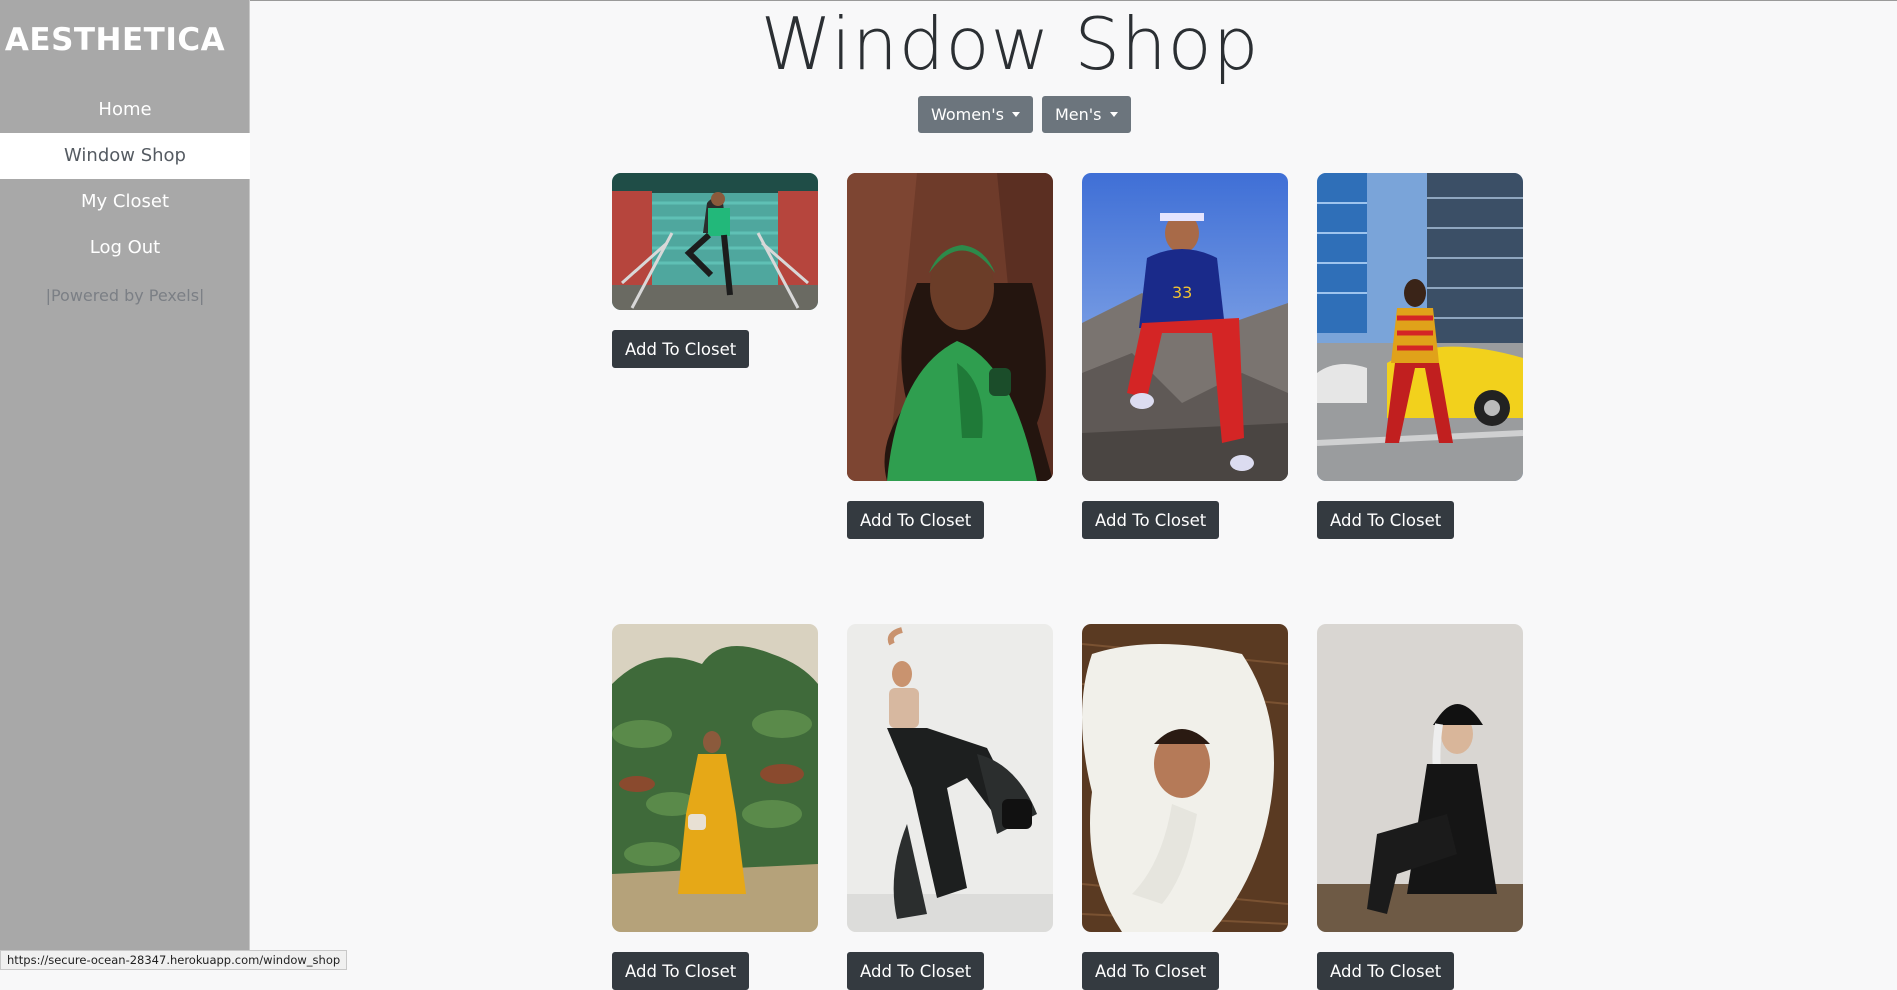 The height and width of the screenshot is (990, 1897). What do you see at coordinates (125, 110) in the screenshot?
I see `nav-item-home: Home` at bounding box center [125, 110].